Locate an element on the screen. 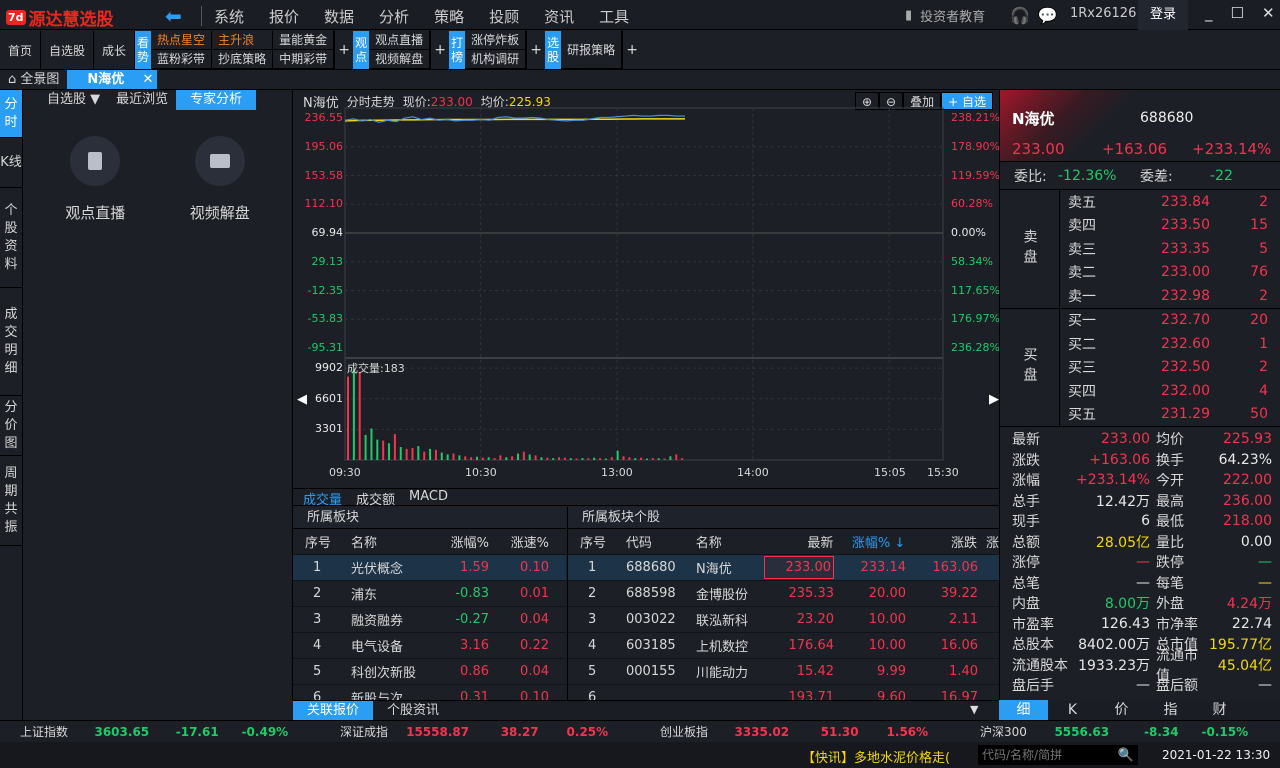 This screenshot has height=768, width=1280. left-panel-tab: 专家分析 is located at coordinates (216, 100).